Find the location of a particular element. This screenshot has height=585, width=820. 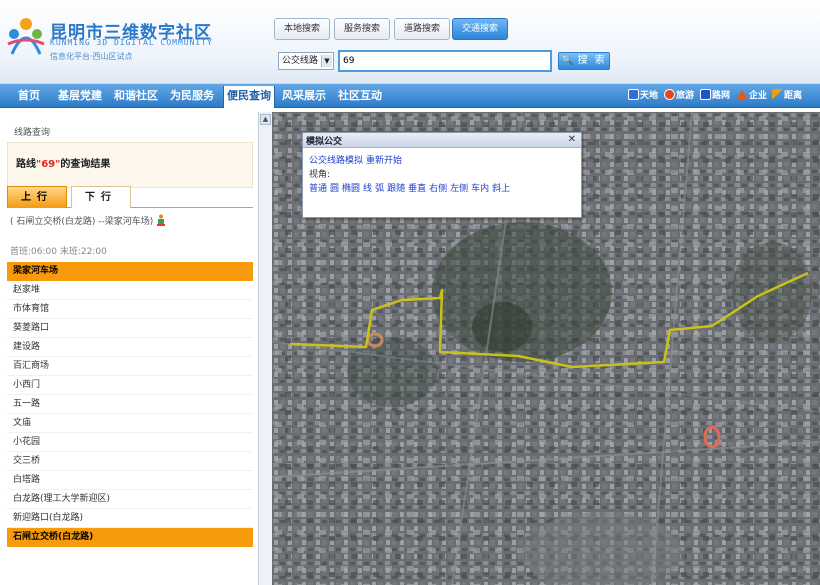

nav-harmonious-community: 和谐社区 is located at coordinates (136, 96).